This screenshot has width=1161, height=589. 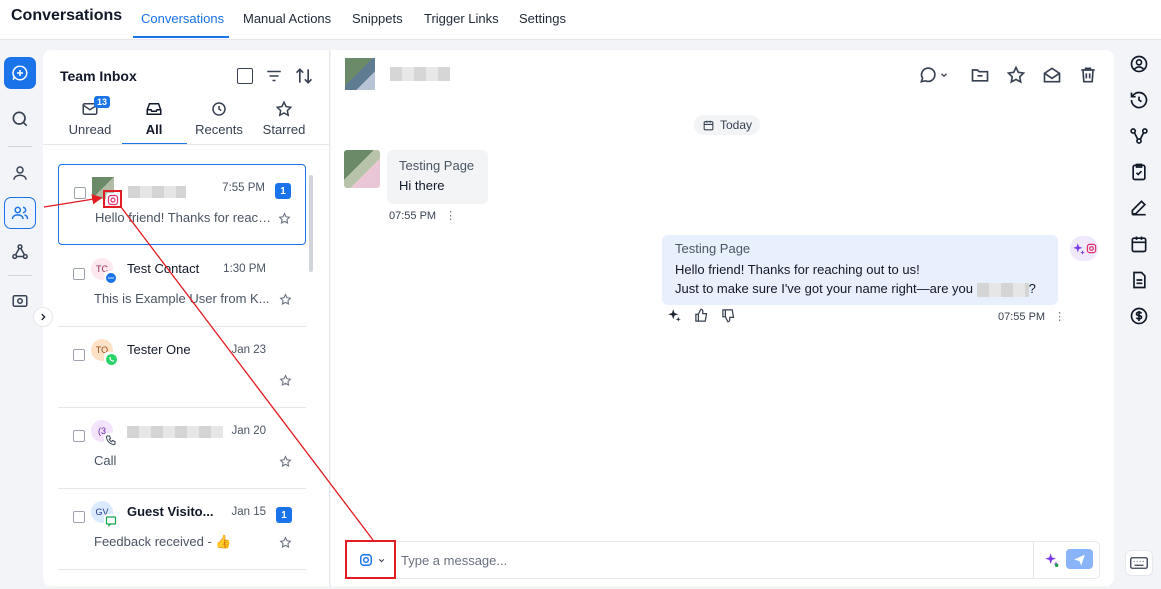 What do you see at coordinates (182, 448) in the screenshot?
I see `conversation-item: (3 Jan 20 Call` at bounding box center [182, 448].